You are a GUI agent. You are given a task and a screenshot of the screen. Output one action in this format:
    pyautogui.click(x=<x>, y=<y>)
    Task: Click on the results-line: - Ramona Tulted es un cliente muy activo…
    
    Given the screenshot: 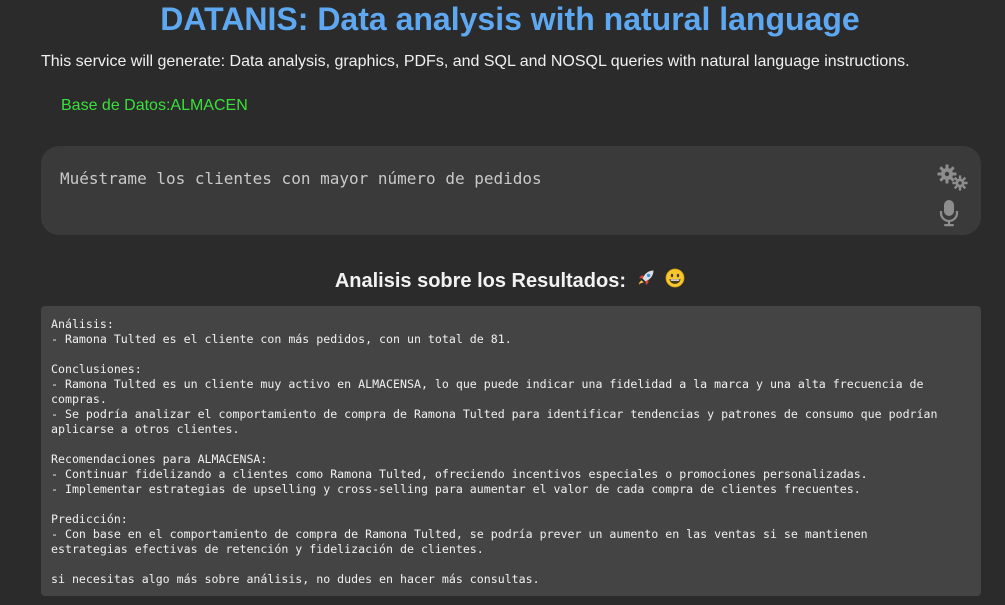 What is the action you would take?
    pyautogui.click(x=487, y=384)
    